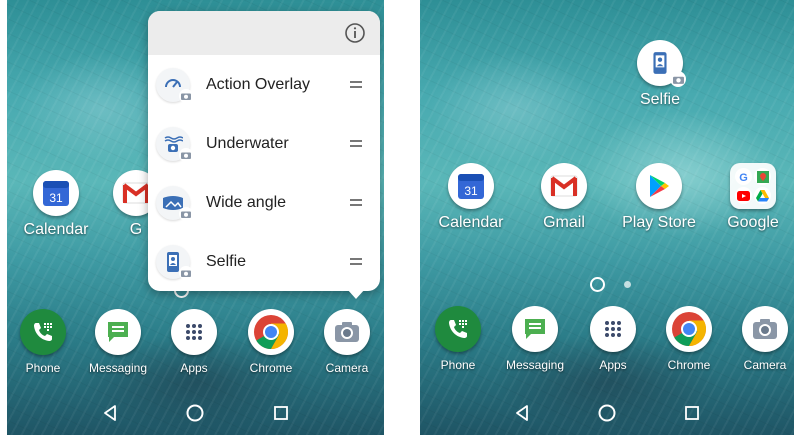  Describe the element at coordinates (659, 222) in the screenshot. I see `app-label: Play Store` at that location.